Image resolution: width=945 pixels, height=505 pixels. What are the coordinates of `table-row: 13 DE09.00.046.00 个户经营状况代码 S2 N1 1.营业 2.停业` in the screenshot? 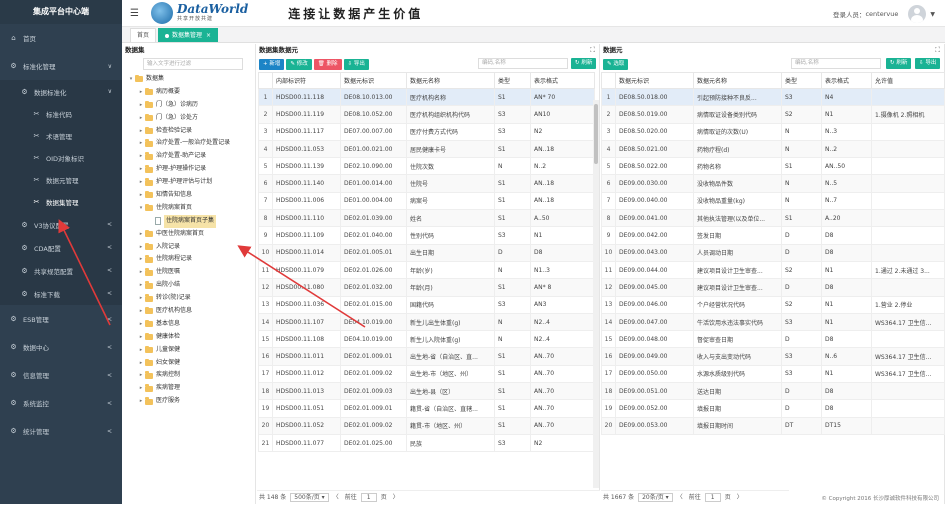 It's located at (773, 304).